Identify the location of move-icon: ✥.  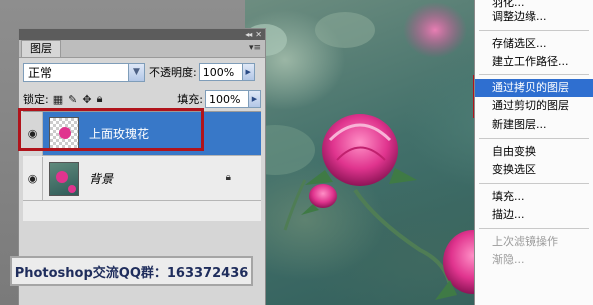
(86, 99).